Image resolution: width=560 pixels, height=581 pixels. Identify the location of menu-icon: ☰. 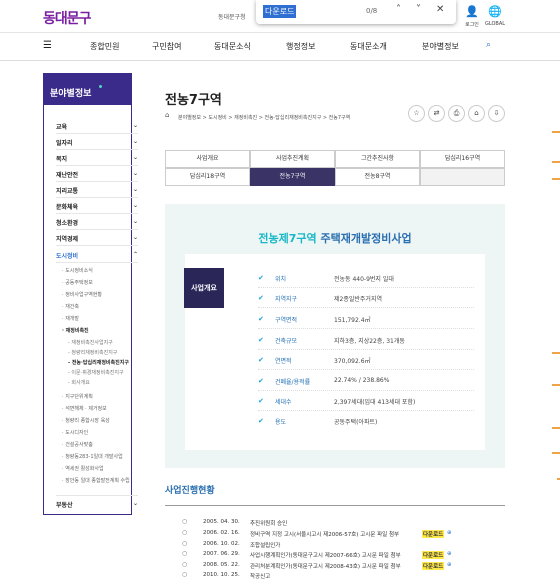
(47, 45).